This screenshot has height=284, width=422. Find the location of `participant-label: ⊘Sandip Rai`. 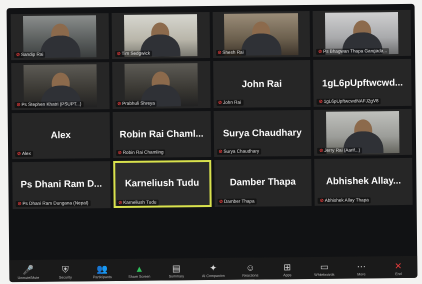

participant-label: ⊘Sandip Rai is located at coordinates (30, 55).